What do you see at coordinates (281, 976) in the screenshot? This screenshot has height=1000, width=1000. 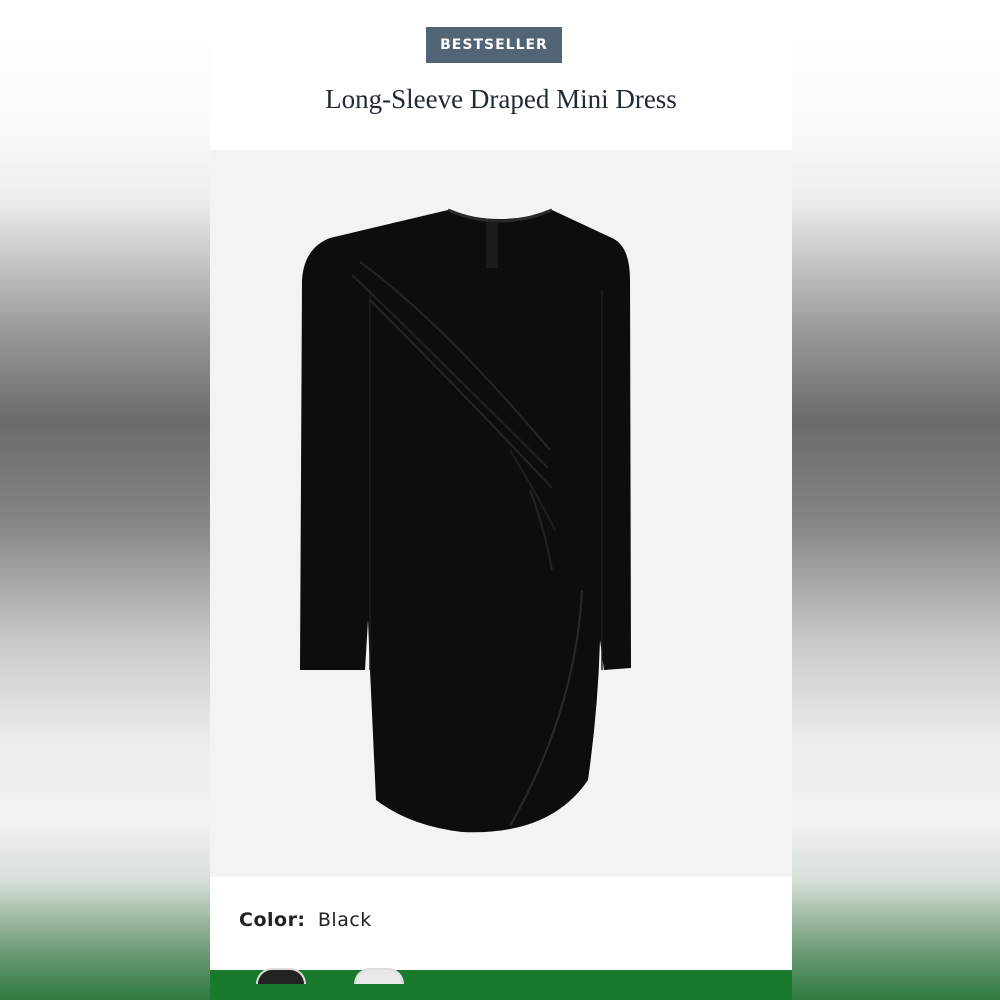 I see `color-swatch-black` at bounding box center [281, 976].